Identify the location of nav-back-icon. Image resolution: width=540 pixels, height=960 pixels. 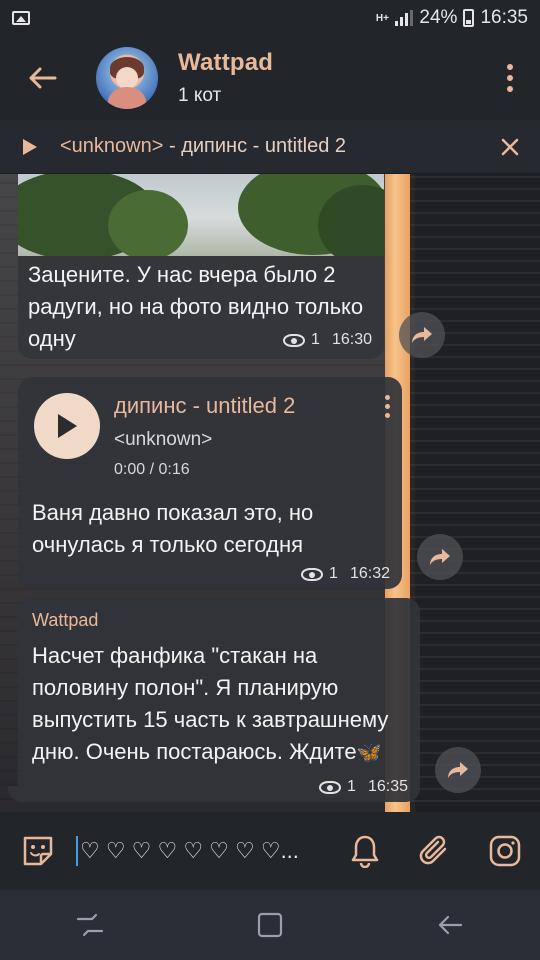
(450, 925).